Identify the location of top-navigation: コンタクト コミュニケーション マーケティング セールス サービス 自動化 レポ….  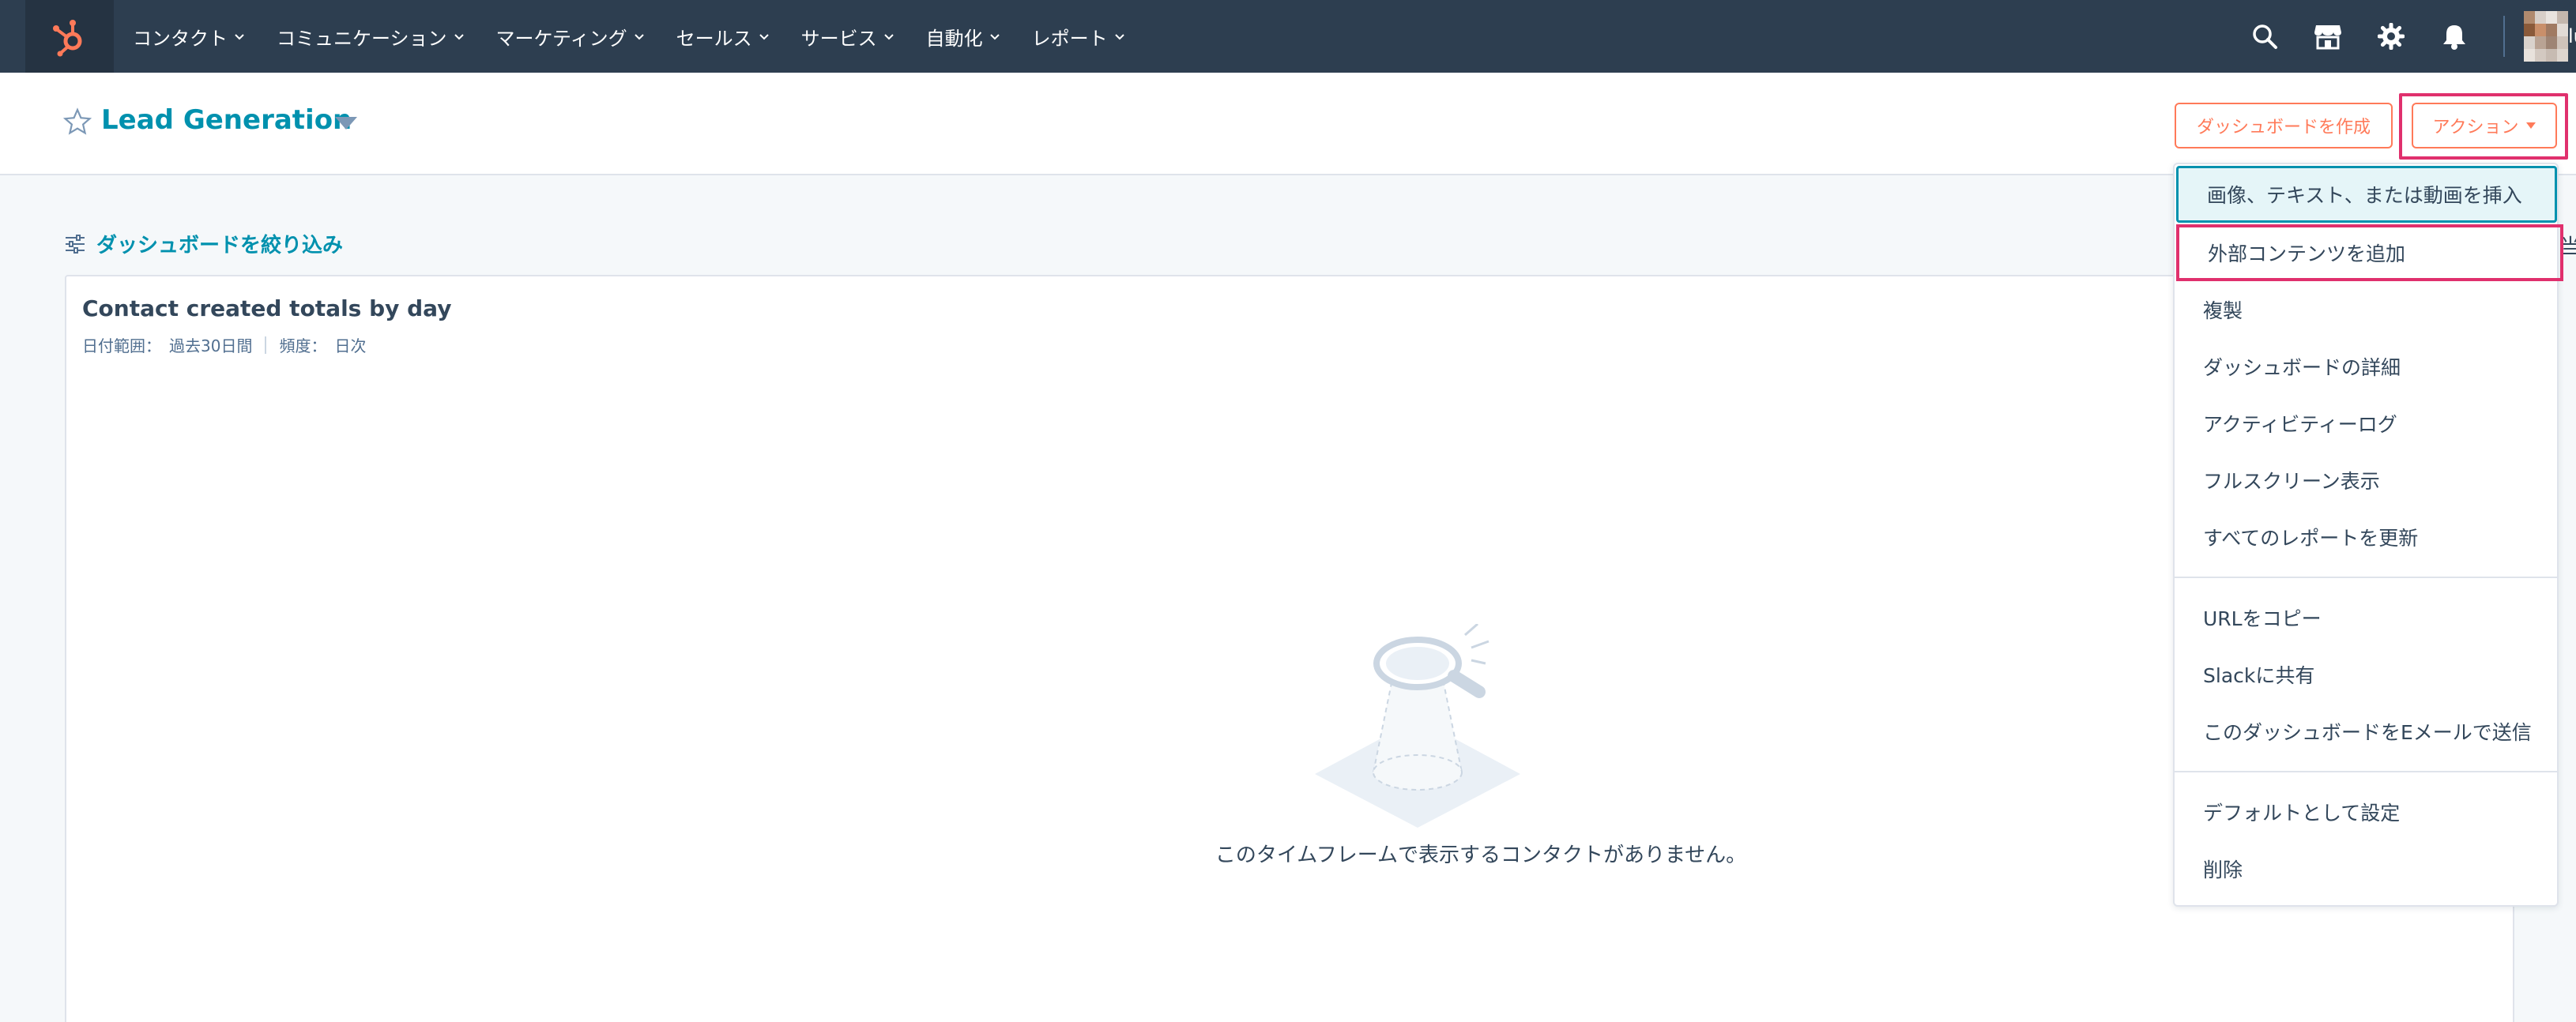
(1288, 36).